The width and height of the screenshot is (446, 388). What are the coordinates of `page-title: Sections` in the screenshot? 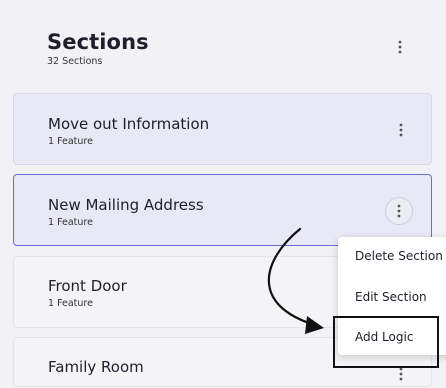 It's located at (98, 42).